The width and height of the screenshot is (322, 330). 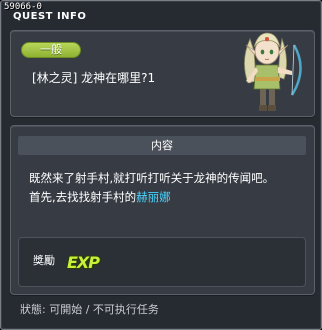 I want to click on content-header: 内容, so click(x=162, y=145).